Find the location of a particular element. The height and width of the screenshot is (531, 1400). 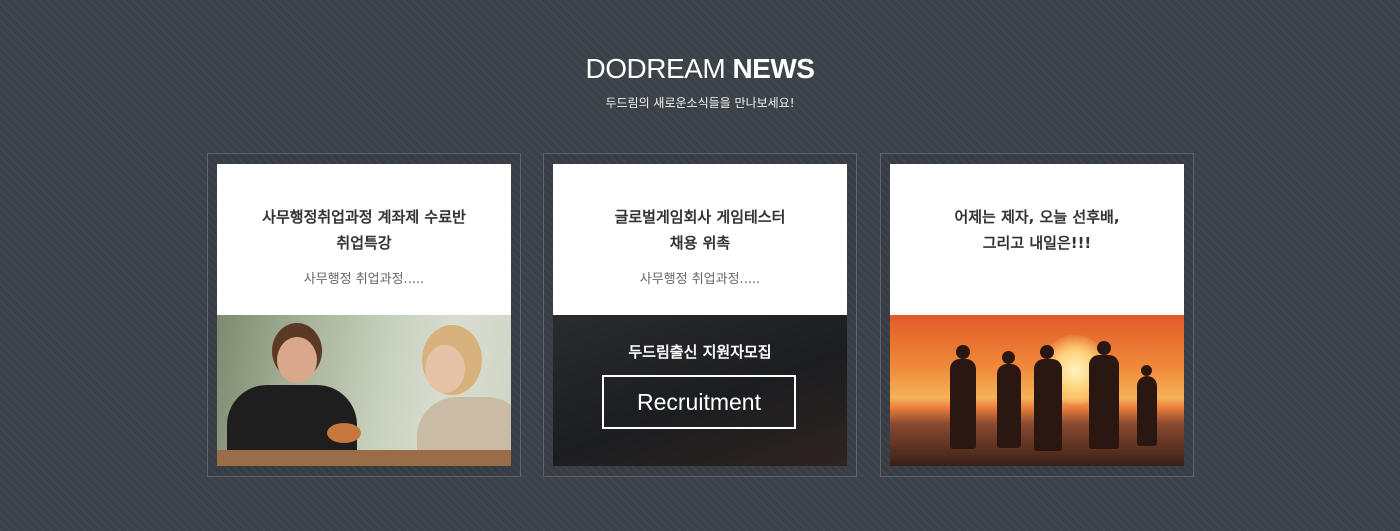

news-card-title-line2: 채용 위촉 is located at coordinates (700, 243).